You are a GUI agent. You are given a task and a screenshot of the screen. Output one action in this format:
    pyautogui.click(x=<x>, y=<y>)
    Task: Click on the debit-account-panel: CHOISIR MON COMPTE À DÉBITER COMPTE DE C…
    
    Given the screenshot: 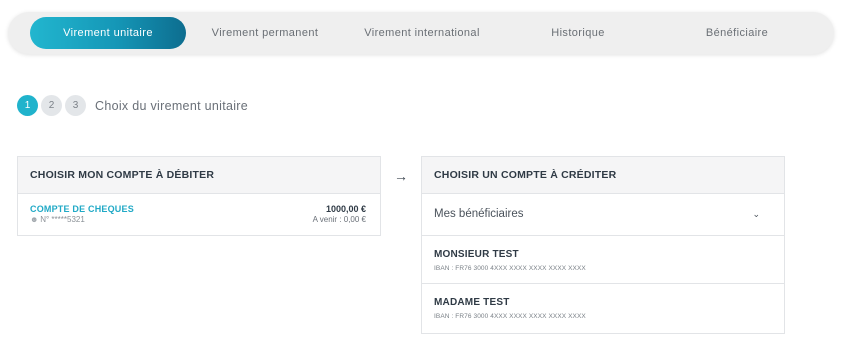 What is the action you would take?
    pyautogui.click(x=199, y=196)
    